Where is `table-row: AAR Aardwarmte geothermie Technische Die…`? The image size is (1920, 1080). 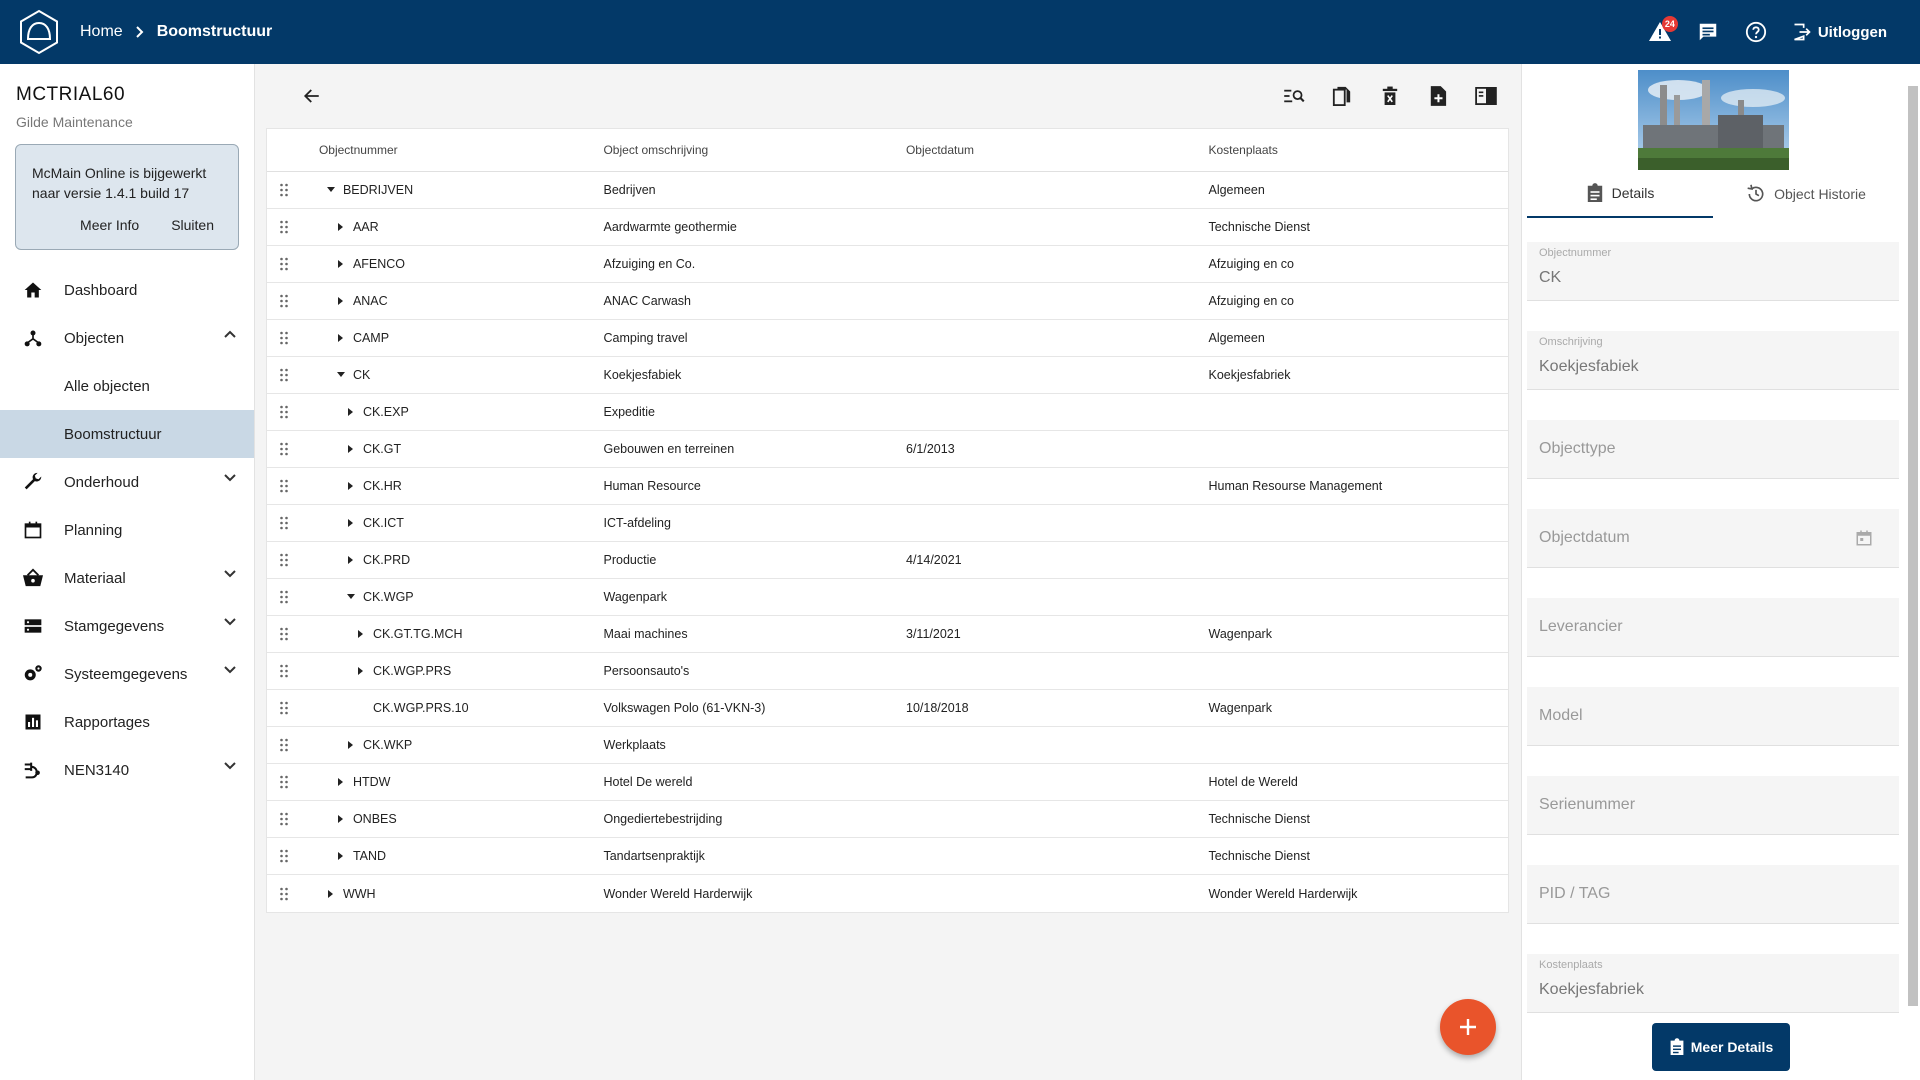 table-row: AAR Aardwarmte geothermie Technische Die… is located at coordinates (887, 227).